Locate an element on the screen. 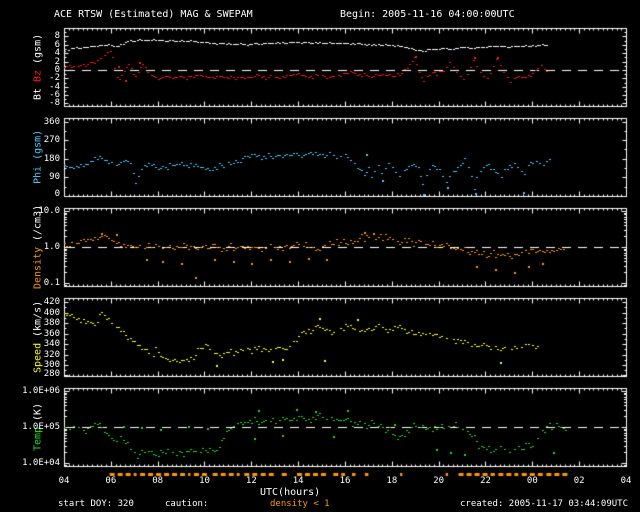  x-tick-label: 18 is located at coordinates (392, 481).